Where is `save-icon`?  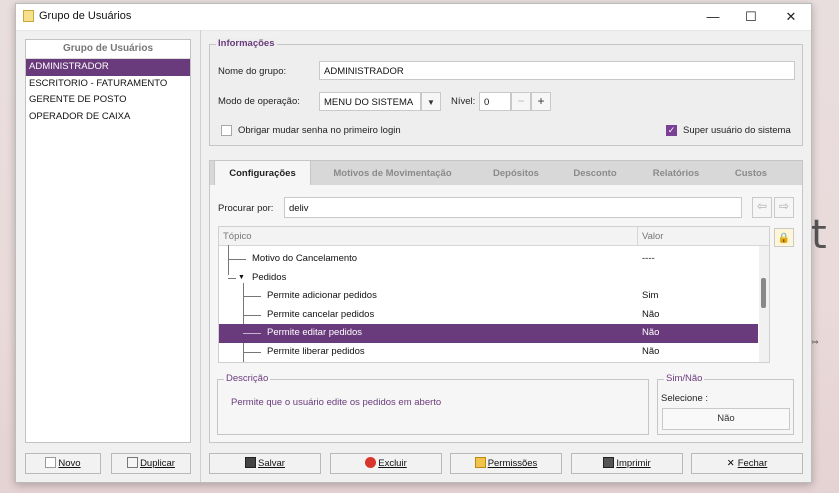 save-icon is located at coordinates (251, 462).